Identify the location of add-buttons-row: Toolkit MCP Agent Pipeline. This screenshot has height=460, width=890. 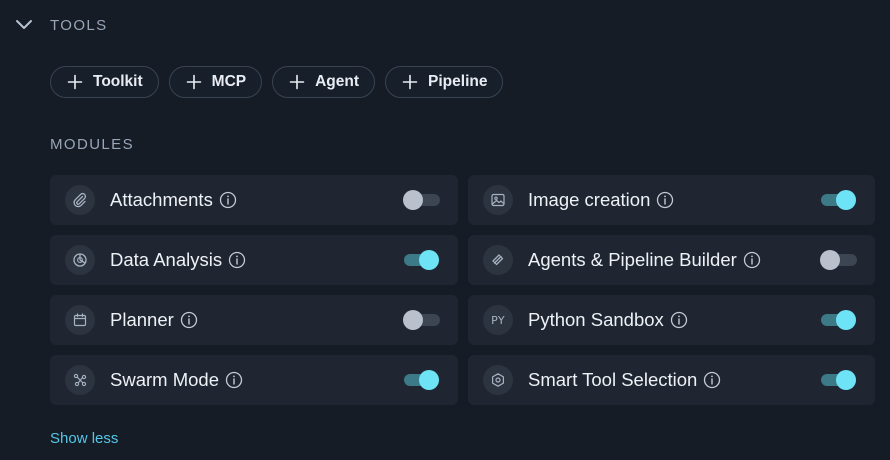
(277, 83).